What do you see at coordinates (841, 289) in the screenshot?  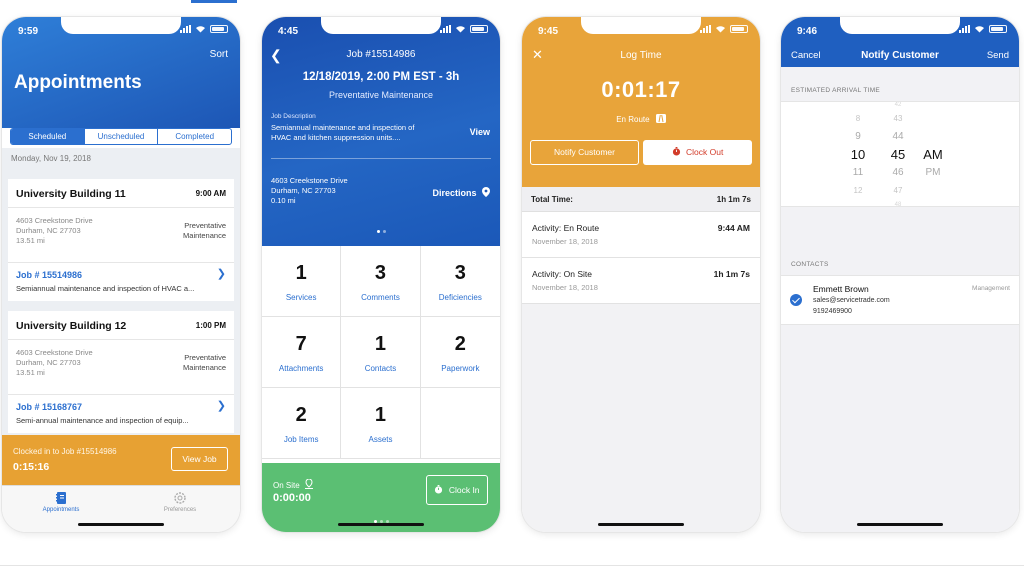 I see `contact-name: Emmett Brown` at bounding box center [841, 289].